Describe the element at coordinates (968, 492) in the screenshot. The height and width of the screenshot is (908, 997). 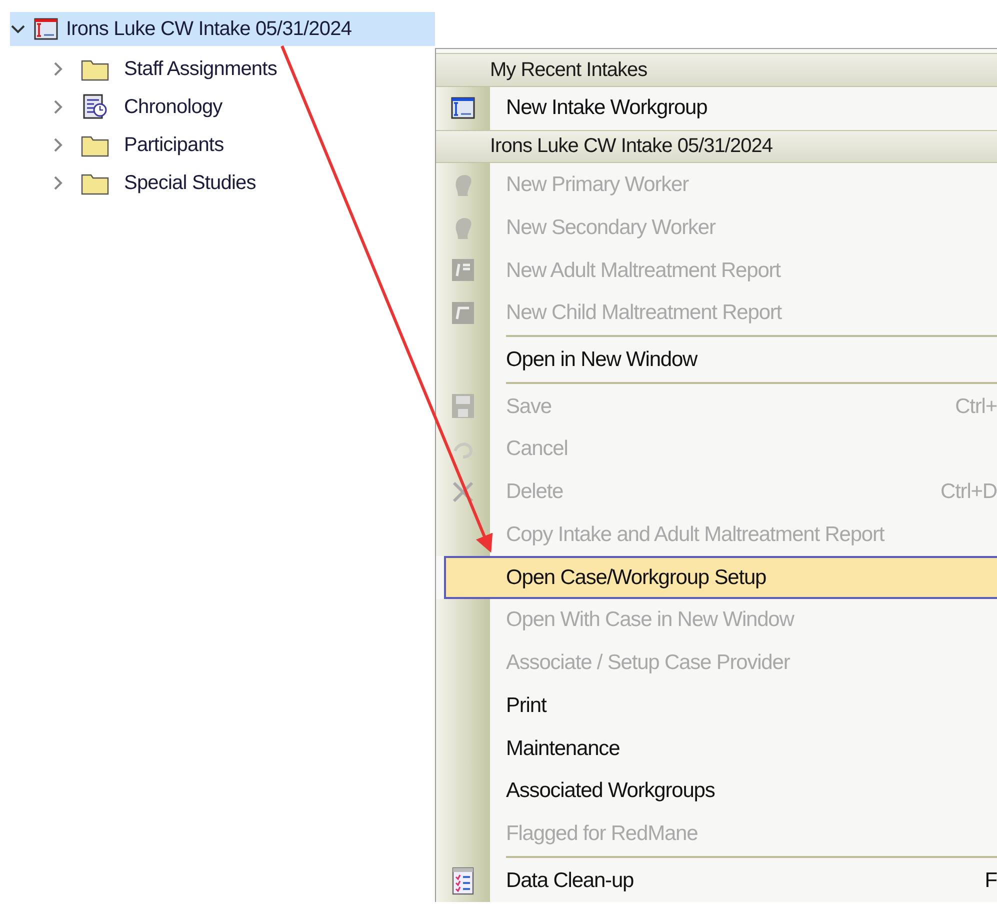
I see `shortcut-text: Ctrl+D` at that location.